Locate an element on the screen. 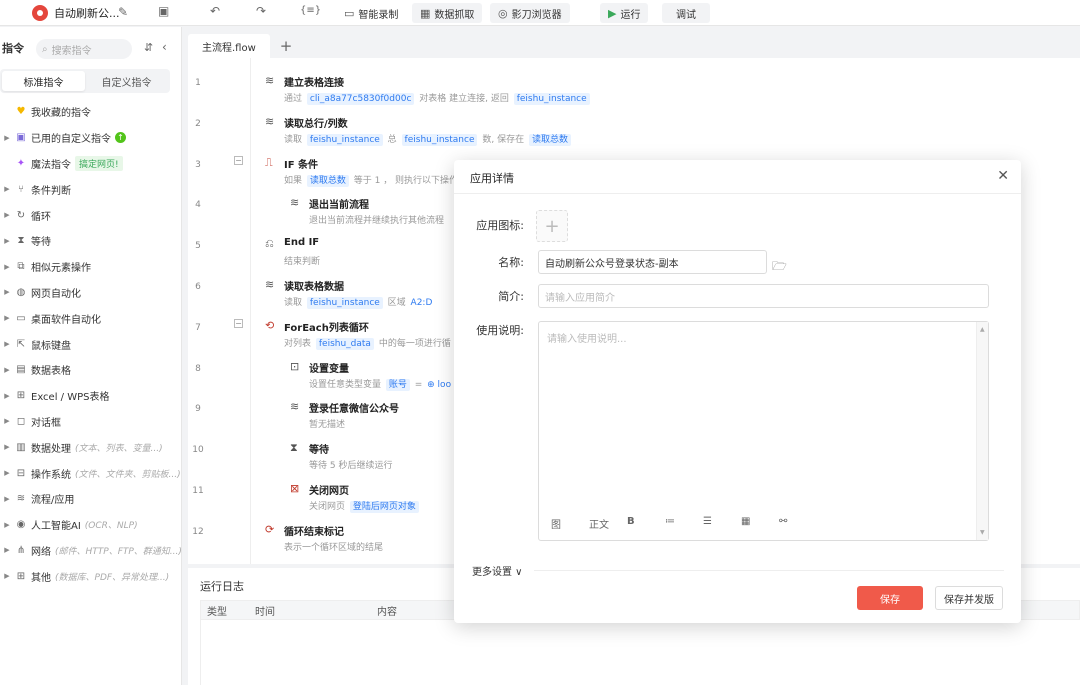  text-style-button: 正文 is located at coordinates (608, 523).